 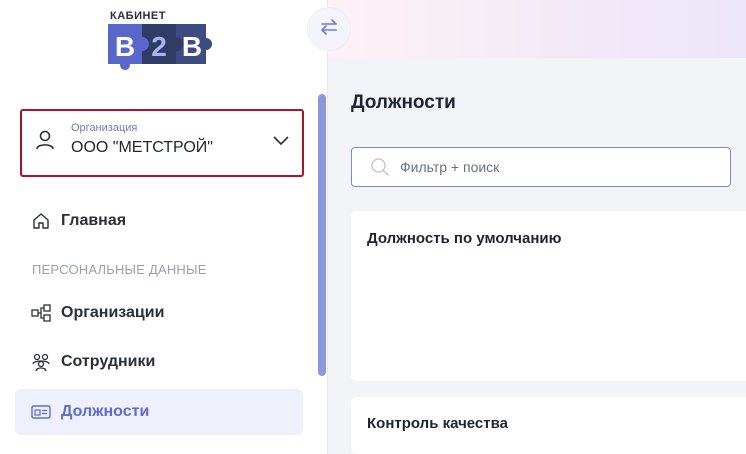 I want to click on people-icon, so click(x=41, y=362).